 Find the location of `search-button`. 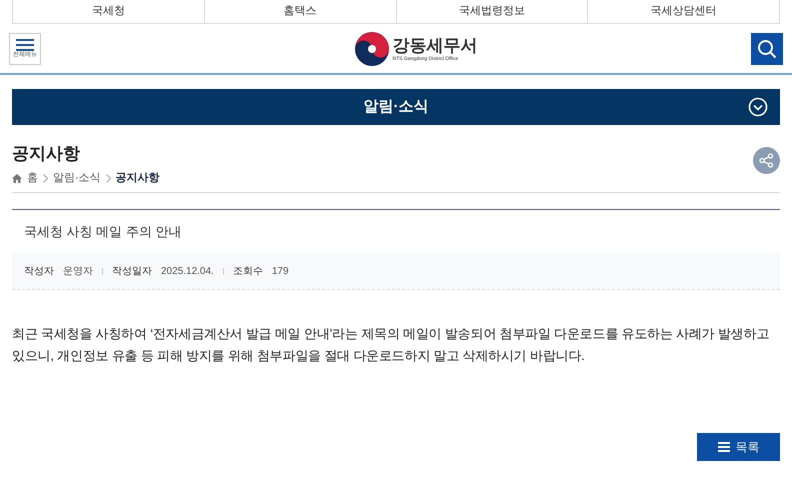

search-button is located at coordinates (767, 48).